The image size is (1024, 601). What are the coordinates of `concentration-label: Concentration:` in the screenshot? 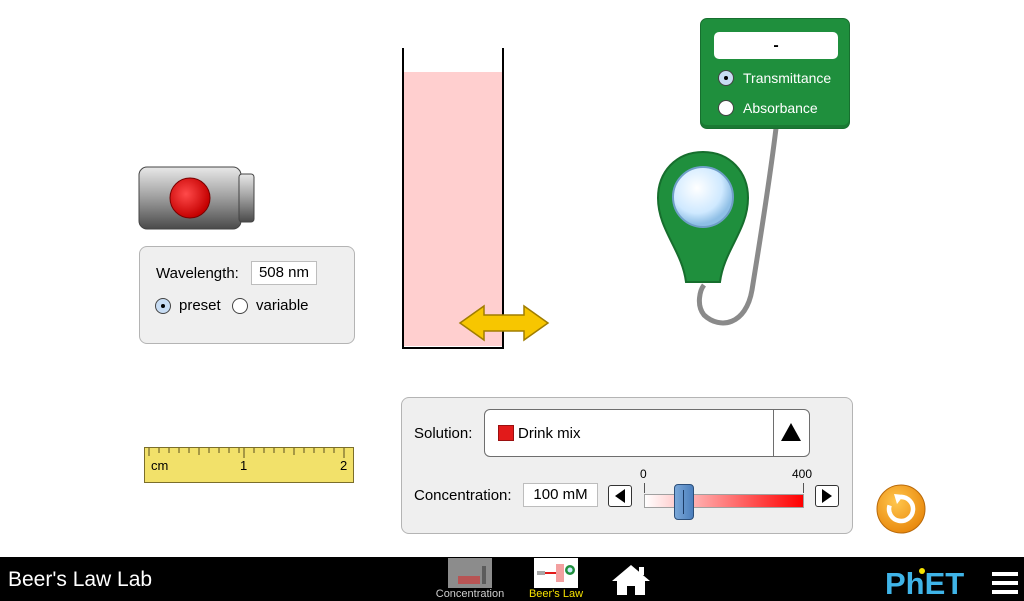 It's located at (463, 495).